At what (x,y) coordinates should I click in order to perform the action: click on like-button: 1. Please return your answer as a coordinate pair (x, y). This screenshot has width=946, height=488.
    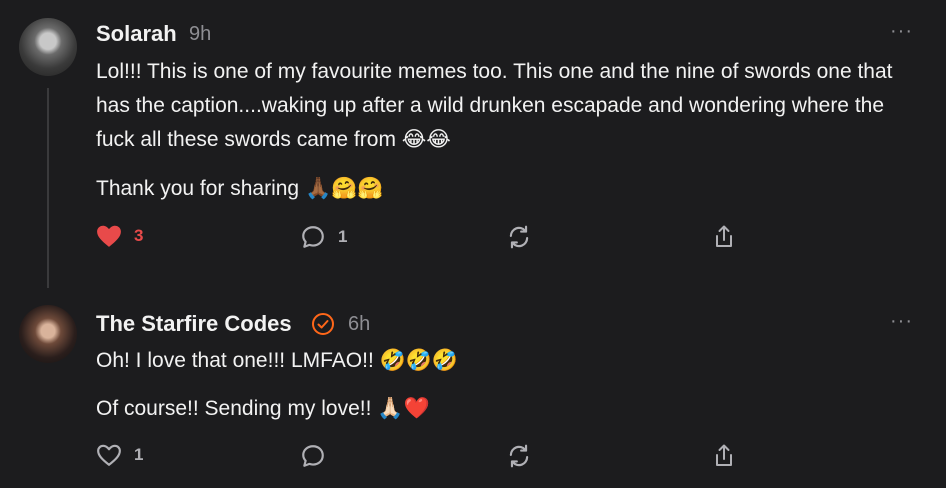
    Looking at the image, I should click on (119, 455).